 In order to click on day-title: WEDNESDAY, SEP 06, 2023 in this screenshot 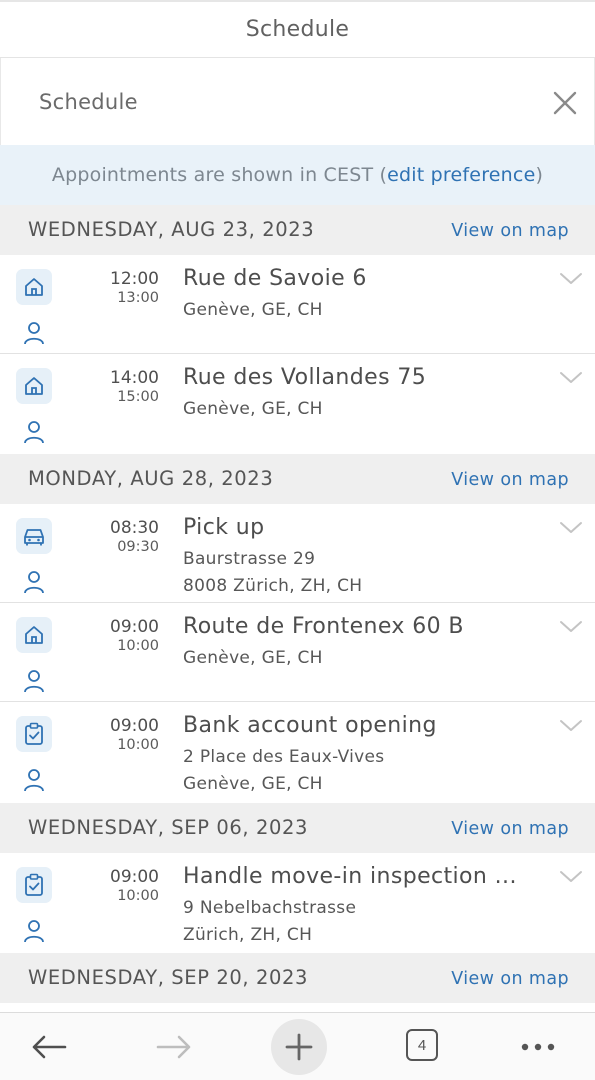, I will do `click(168, 827)`.